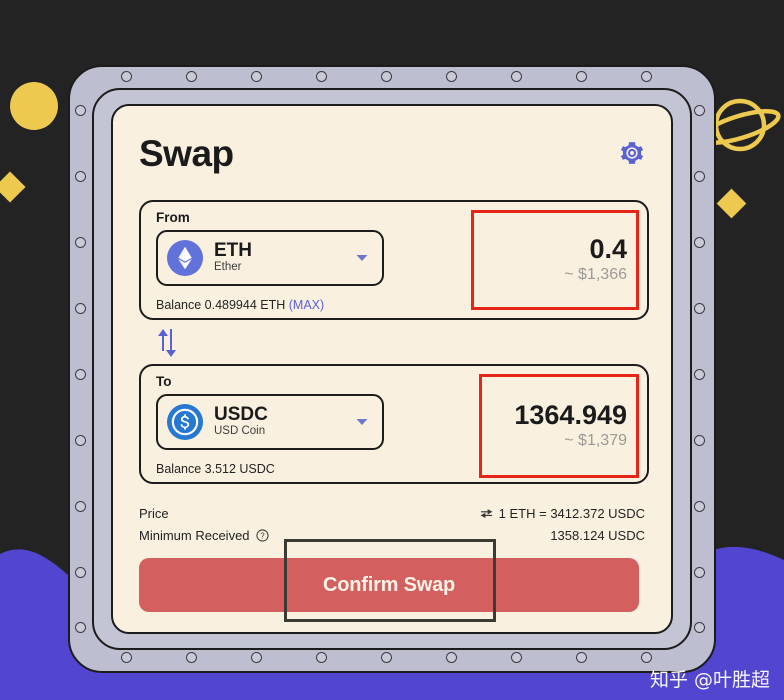 This screenshot has width=784, height=700. What do you see at coordinates (393, 153) in the screenshot?
I see `card-header: Swap` at bounding box center [393, 153].